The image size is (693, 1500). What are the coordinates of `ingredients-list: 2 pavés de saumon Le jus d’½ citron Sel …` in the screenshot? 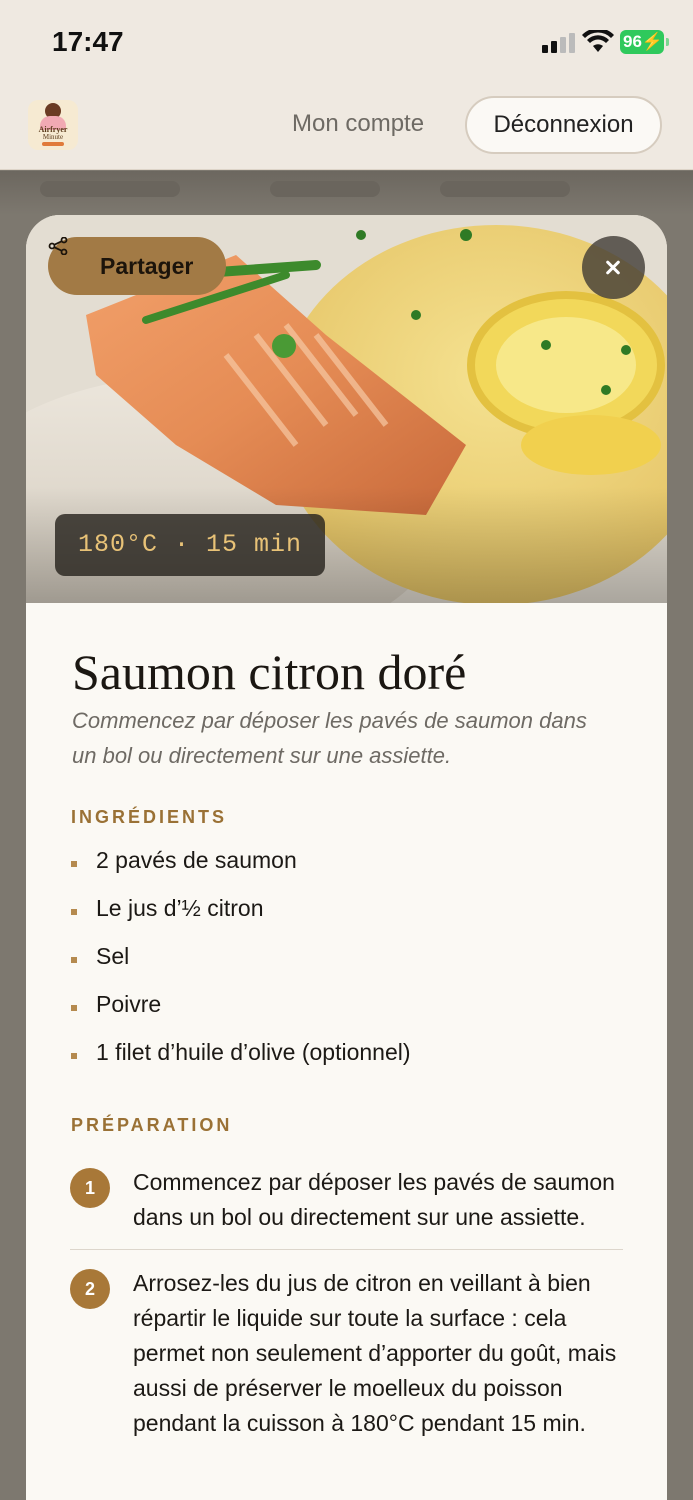 It's located at (341, 967).